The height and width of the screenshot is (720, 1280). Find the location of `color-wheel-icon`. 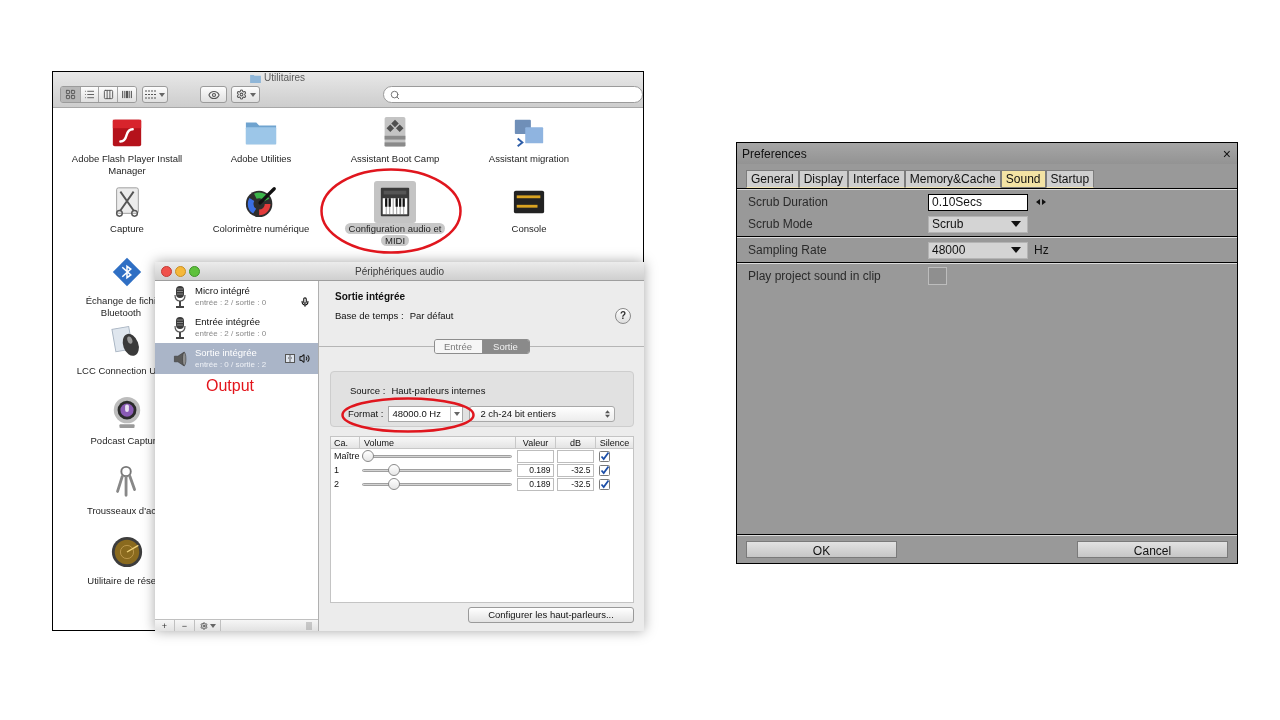

color-wheel-icon is located at coordinates (261, 202).